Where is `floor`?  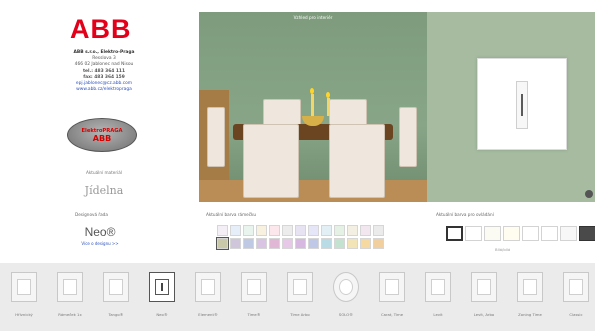
floor is located at coordinates (313, 191).